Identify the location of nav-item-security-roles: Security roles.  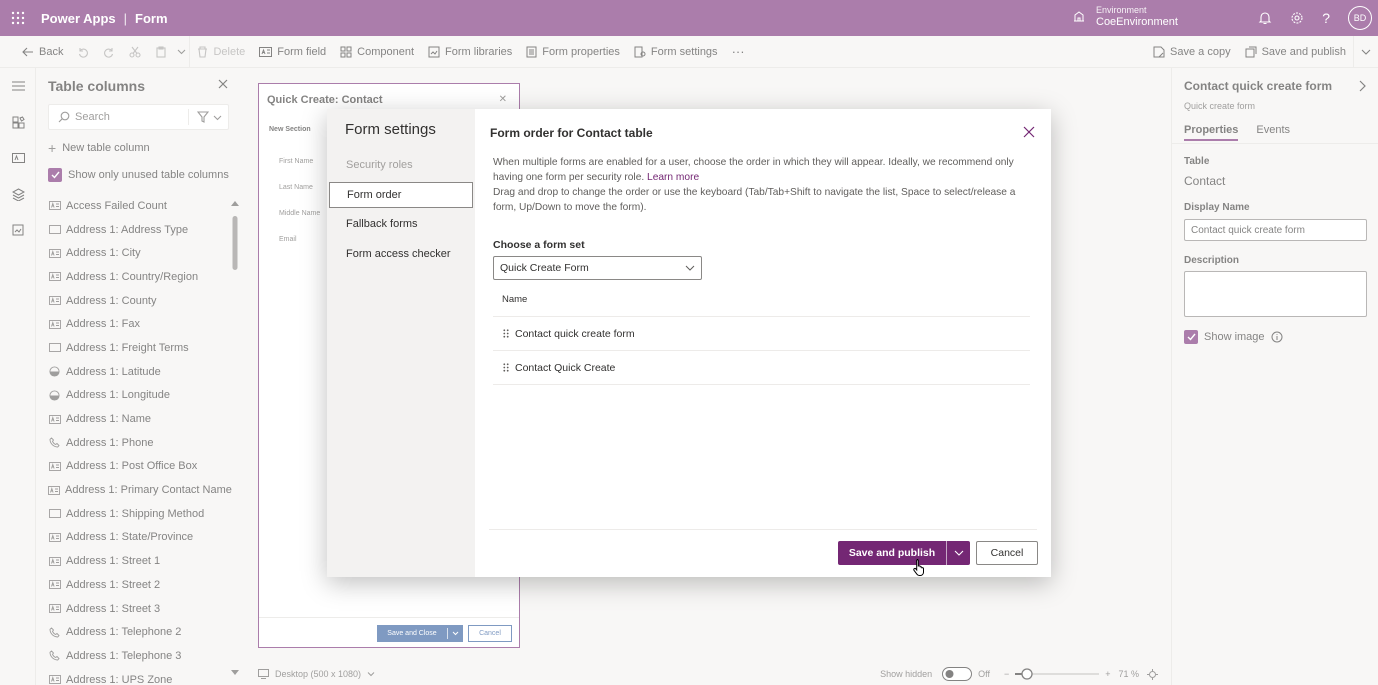
(401, 165).